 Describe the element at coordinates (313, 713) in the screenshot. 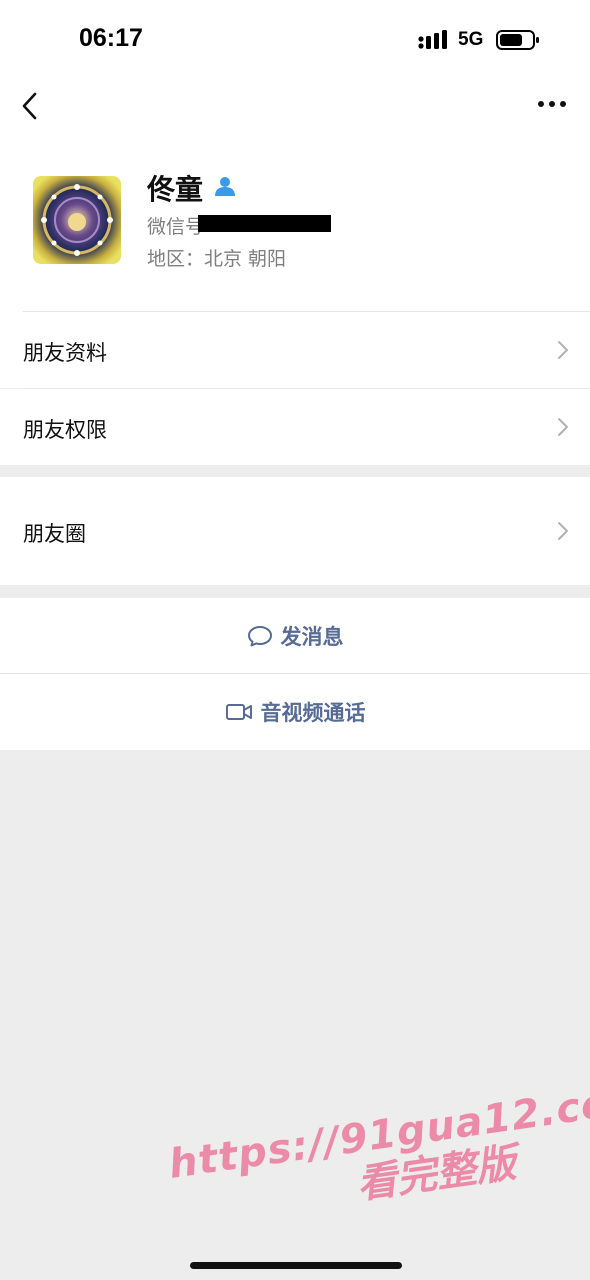

I see `video-call-label: 音视频通话` at that location.